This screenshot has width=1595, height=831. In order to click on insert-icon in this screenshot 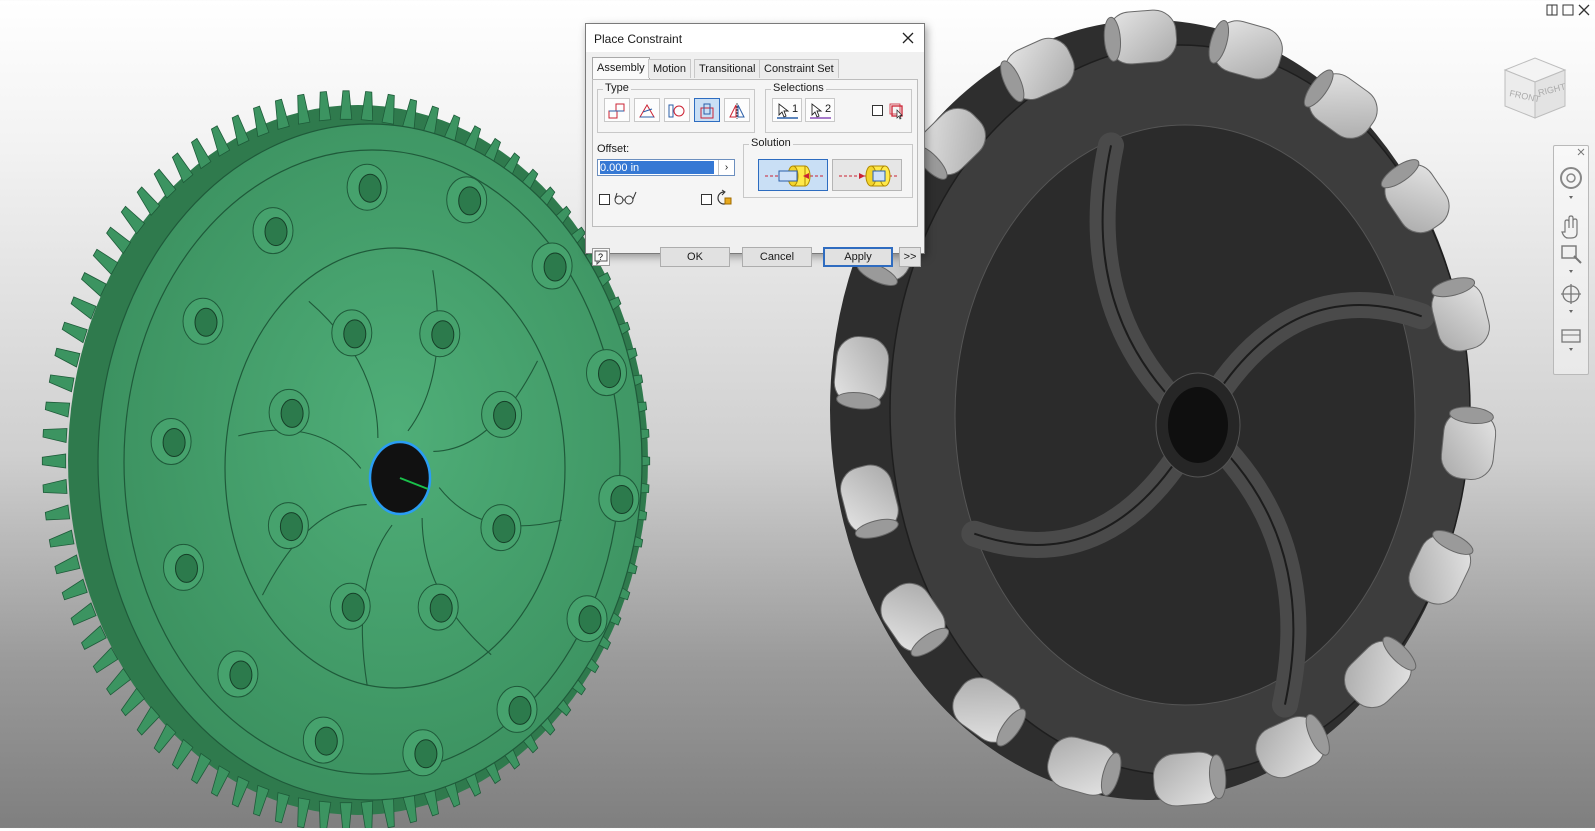, I will do `click(707, 111)`.